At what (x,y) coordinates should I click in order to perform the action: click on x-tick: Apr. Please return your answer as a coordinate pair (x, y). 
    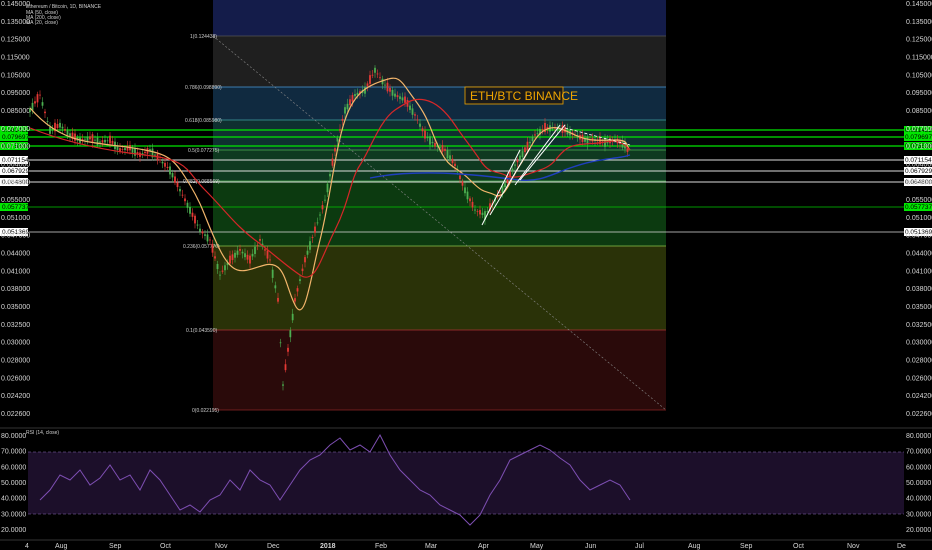
    Looking at the image, I should click on (484, 546).